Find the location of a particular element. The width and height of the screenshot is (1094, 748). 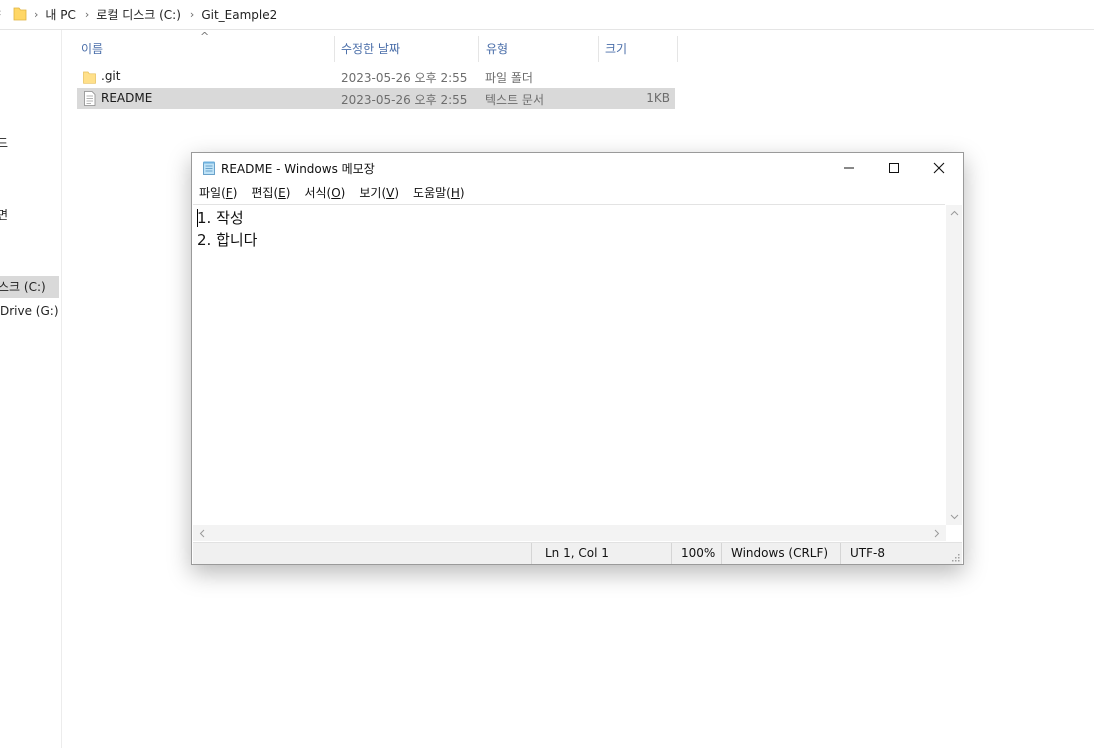

minimize-button is located at coordinates (849, 168).